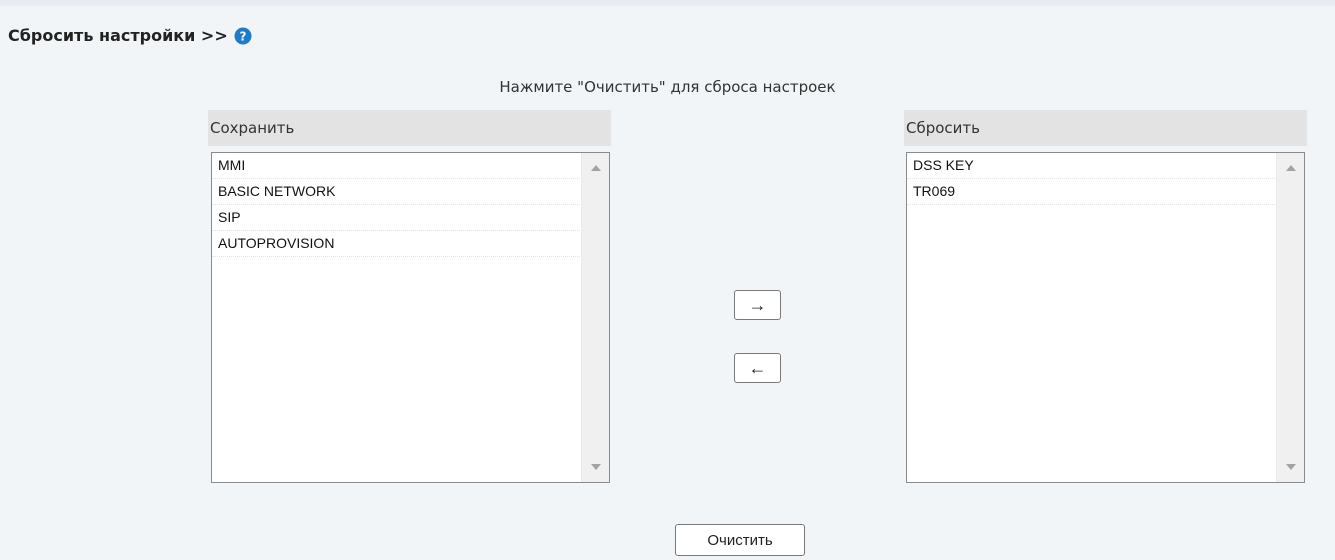 This screenshot has height=560, width=1335. What do you see at coordinates (401, 166) in the screenshot?
I see `keep-list-item-mmi: MMI` at bounding box center [401, 166].